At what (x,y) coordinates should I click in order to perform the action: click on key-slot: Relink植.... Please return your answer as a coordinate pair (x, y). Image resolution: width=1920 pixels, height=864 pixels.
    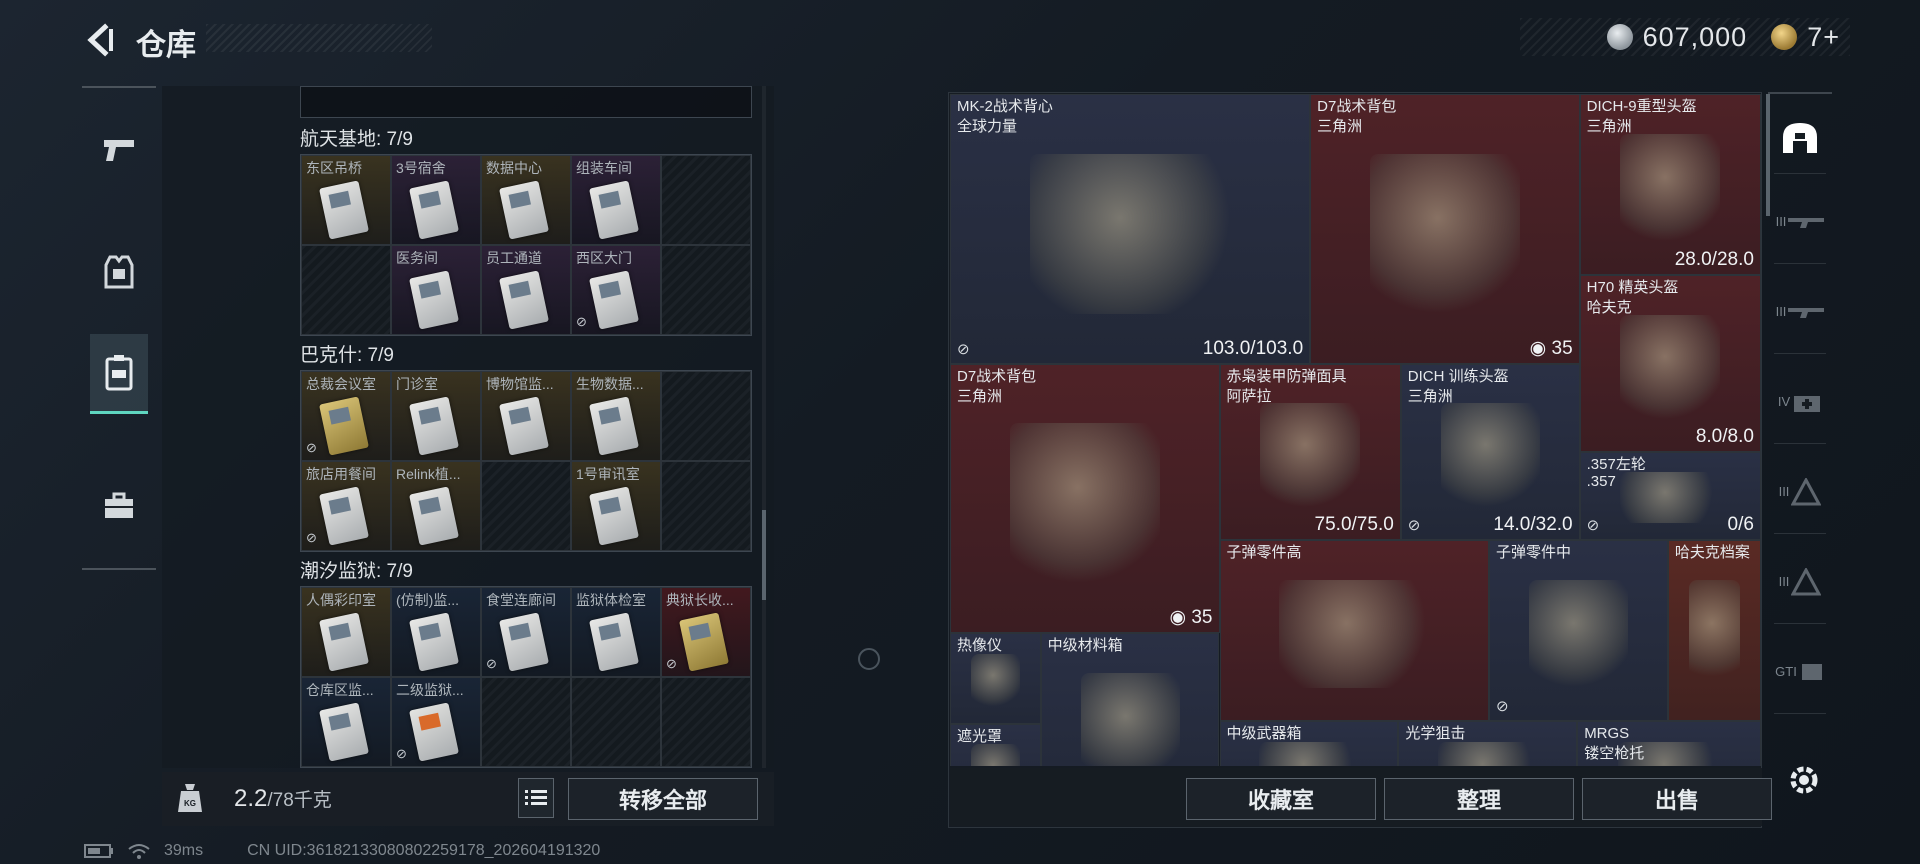
    Looking at the image, I should click on (436, 506).